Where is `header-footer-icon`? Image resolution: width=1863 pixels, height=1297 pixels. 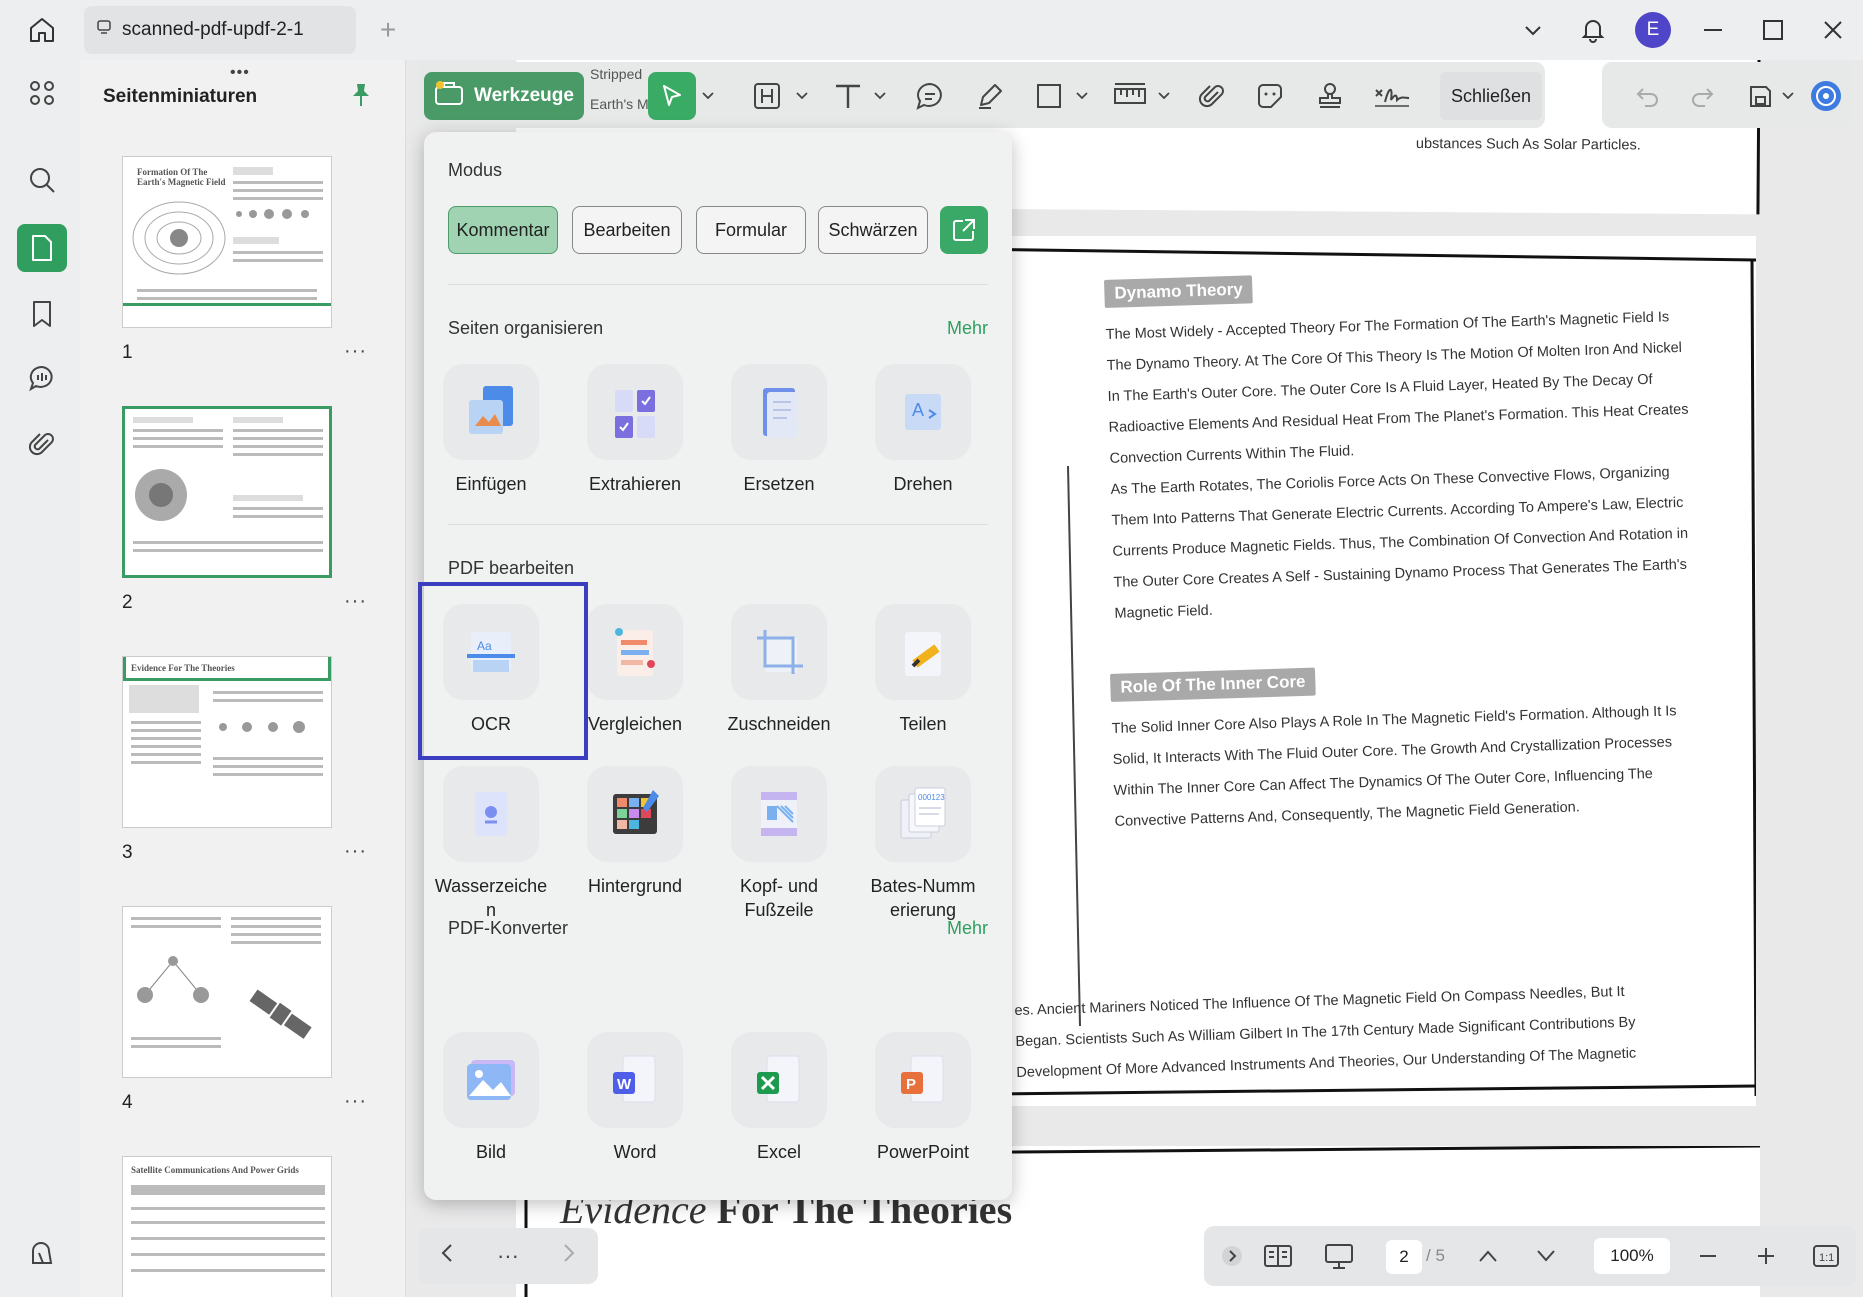 header-footer-icon is located at coordinates (779, 814).